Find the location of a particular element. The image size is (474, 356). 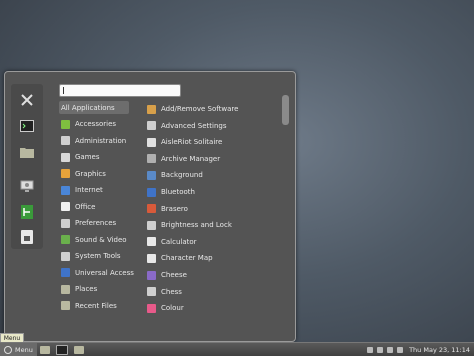

app-label: Bluetooth is located at coordinates (178, 192).